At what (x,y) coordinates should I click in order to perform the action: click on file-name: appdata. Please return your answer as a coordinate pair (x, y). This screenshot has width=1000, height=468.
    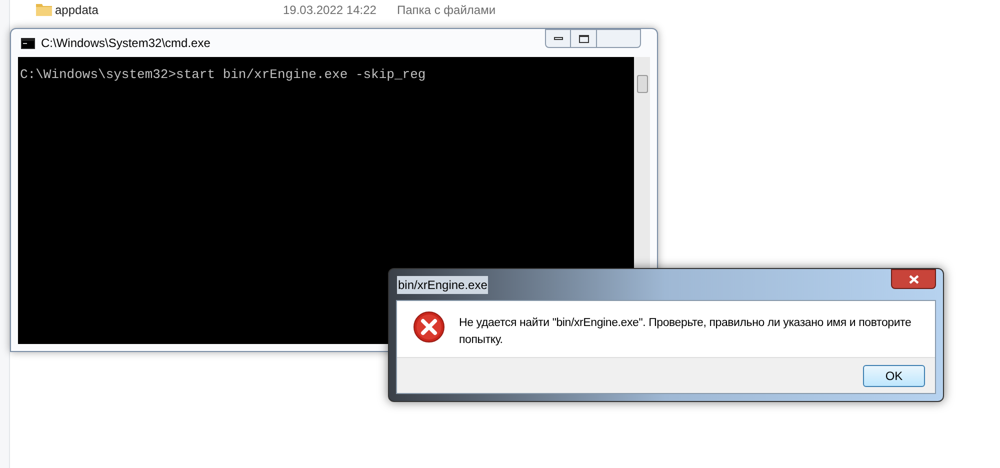
    Looking at the image, I should click on (169, 9).